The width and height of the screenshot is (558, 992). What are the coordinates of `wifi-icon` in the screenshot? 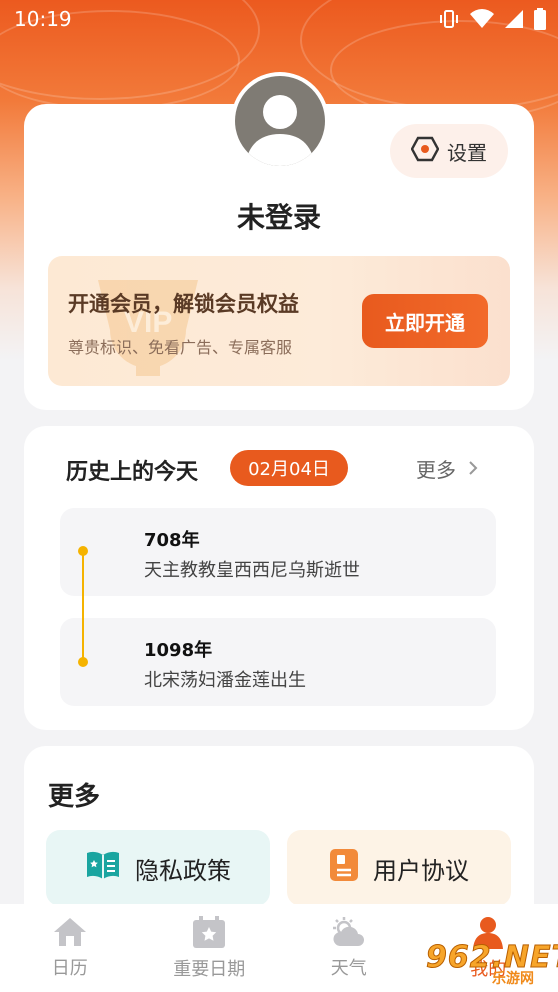 It's located at (482, 19).